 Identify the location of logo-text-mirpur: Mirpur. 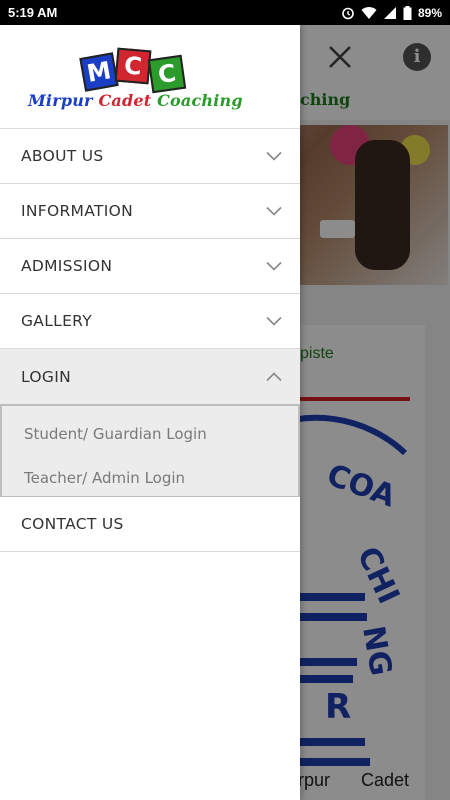
(63, 100).